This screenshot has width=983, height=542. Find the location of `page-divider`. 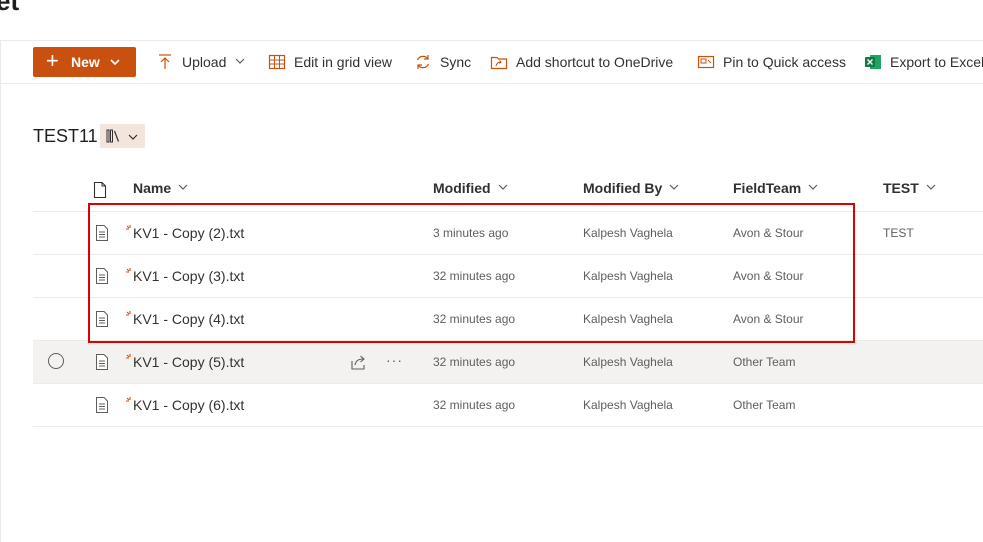

page-divider is located at coordinates (0, 291).